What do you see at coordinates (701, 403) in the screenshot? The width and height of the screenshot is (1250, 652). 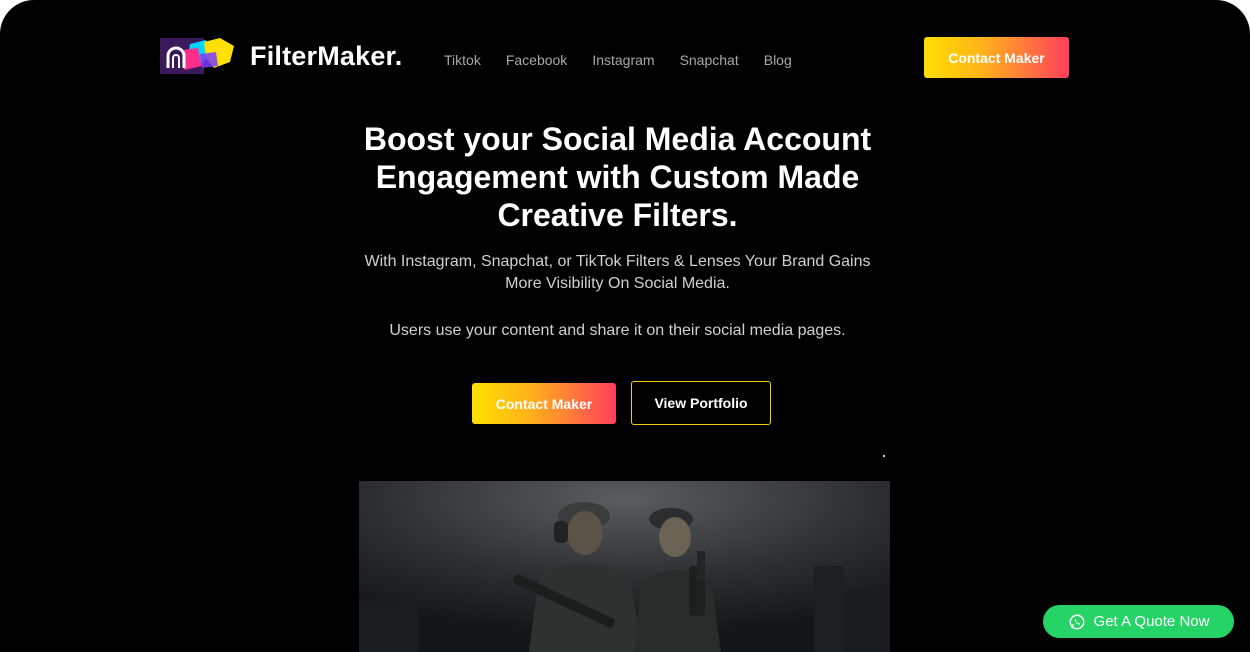 I see `view-portfolio-button: View Portfolio` at bounding box center [701, 403].